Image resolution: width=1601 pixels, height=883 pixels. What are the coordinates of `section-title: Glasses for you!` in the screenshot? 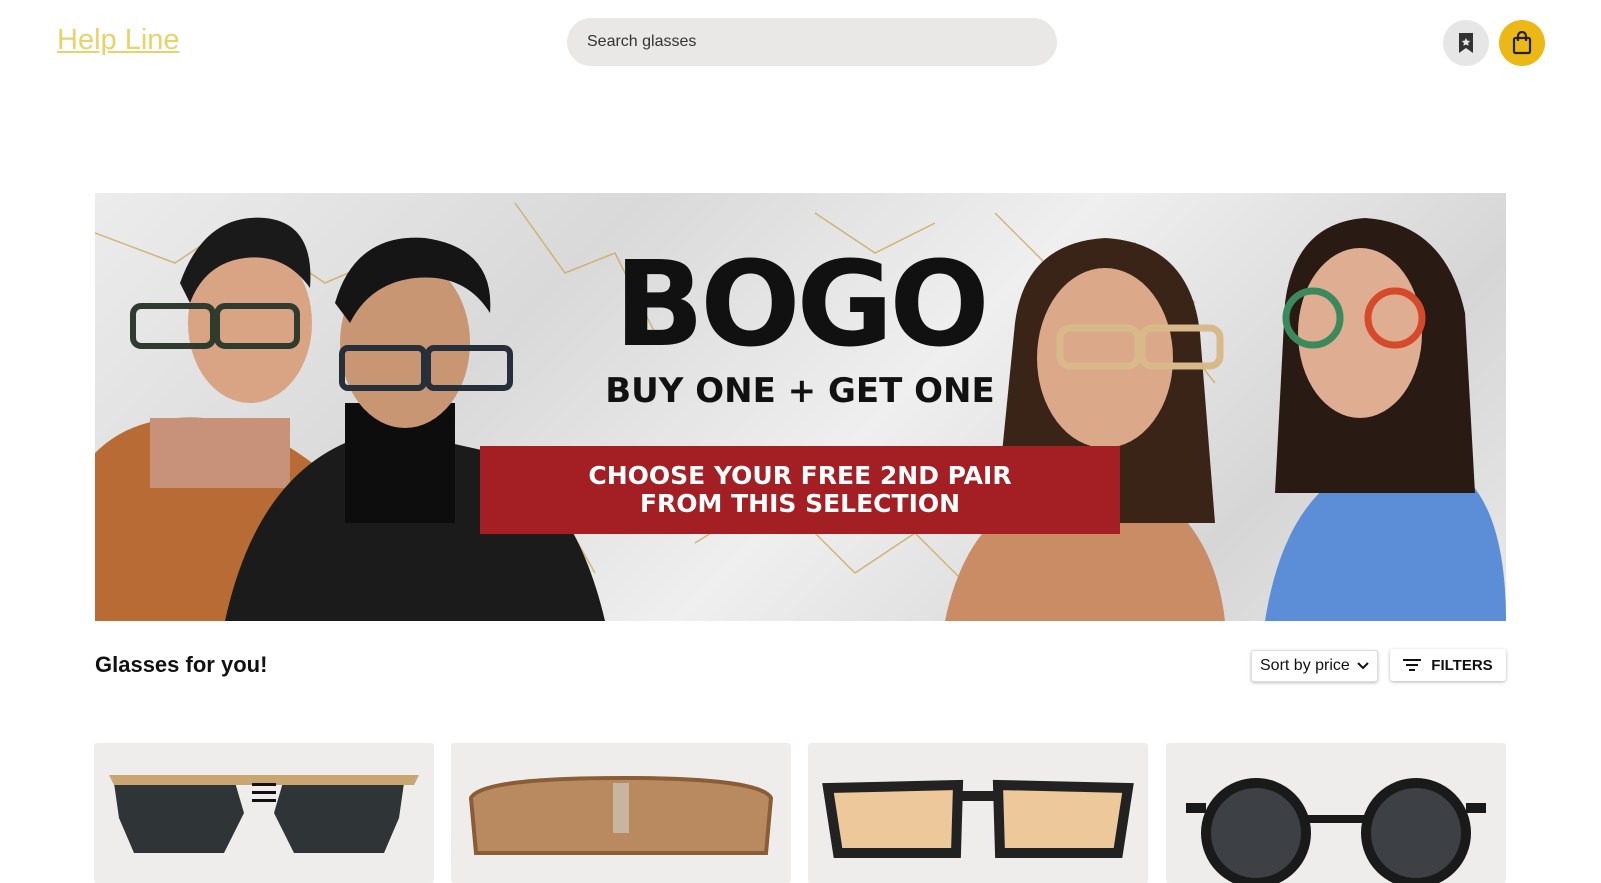 It's located at (181, 664).